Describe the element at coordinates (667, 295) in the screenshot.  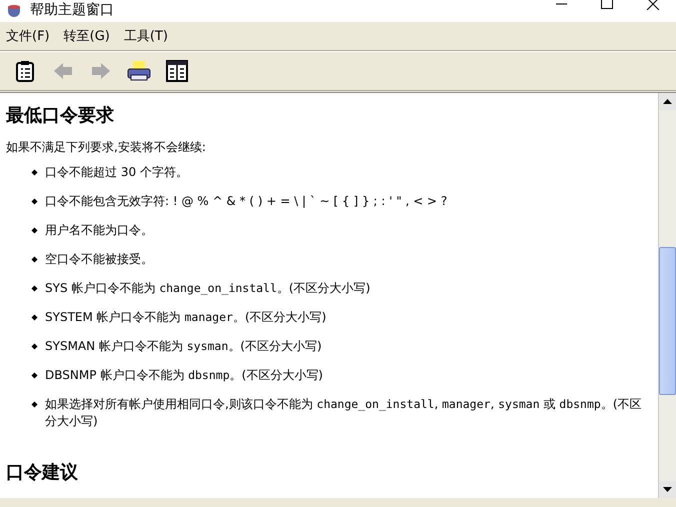
I see `scrollbar` at that location.